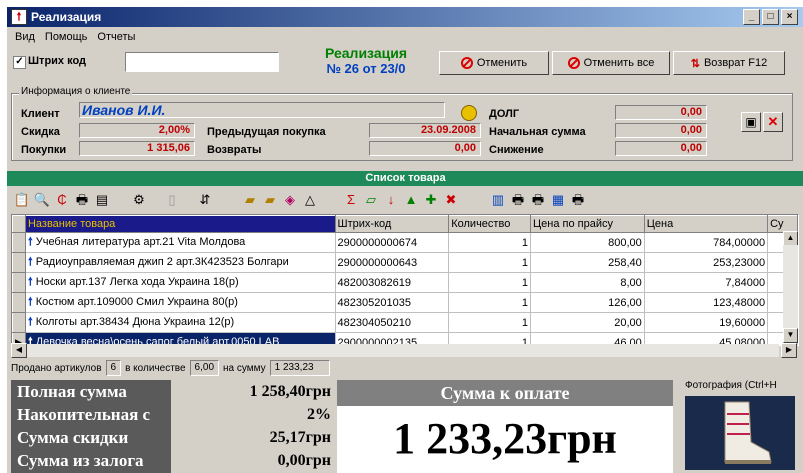 This screenshot has height=473, width=803. I want to click on cancel-button: Отменить, so click(494, 63).